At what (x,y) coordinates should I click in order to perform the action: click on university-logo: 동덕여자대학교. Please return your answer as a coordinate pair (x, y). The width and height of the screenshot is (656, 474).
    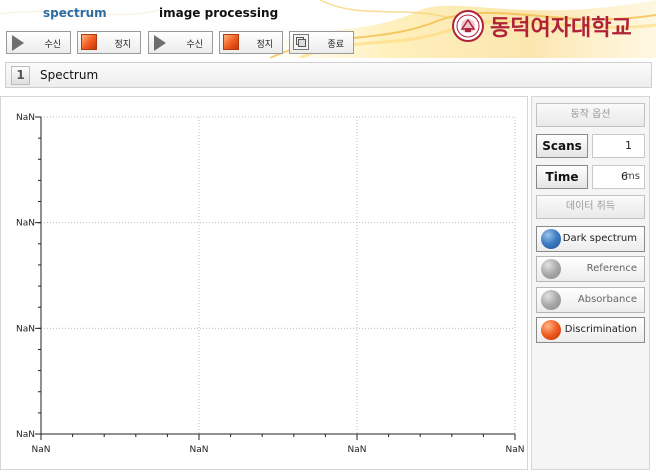
    Looking at the image, I should click on (542, 26).